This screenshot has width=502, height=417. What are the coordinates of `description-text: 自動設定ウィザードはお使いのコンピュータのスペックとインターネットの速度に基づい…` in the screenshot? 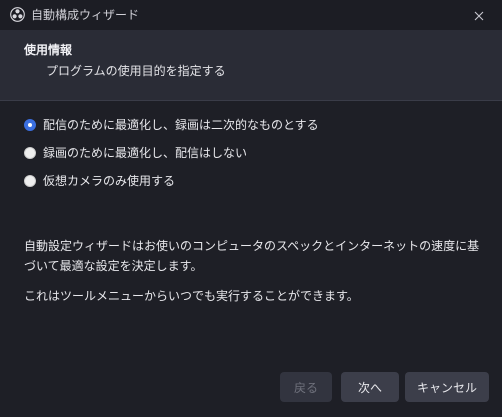 It's located at (252, 256).